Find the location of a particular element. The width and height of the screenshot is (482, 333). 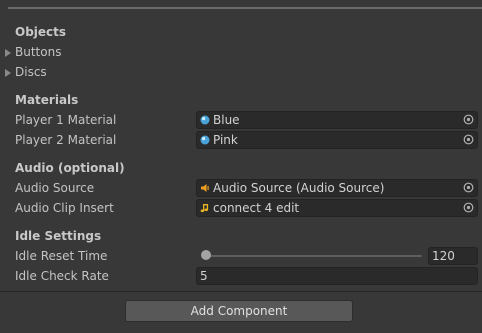

audio-source-speaker-icon is located at coordinates (205, 188).